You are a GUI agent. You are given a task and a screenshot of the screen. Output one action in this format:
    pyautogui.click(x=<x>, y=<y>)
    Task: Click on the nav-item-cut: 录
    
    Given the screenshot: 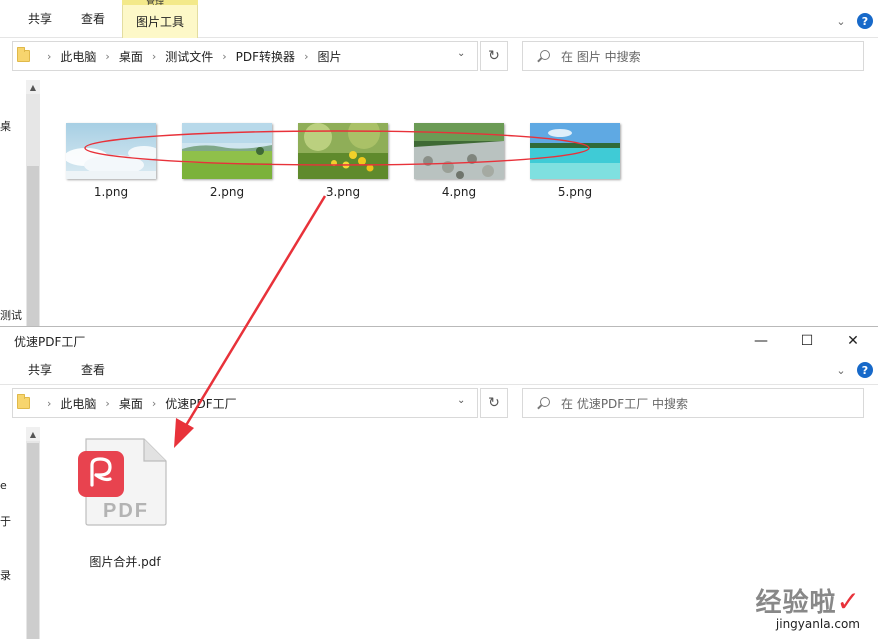 What is the action you would take?
    pyautogui.click(x=5, y=575)
    